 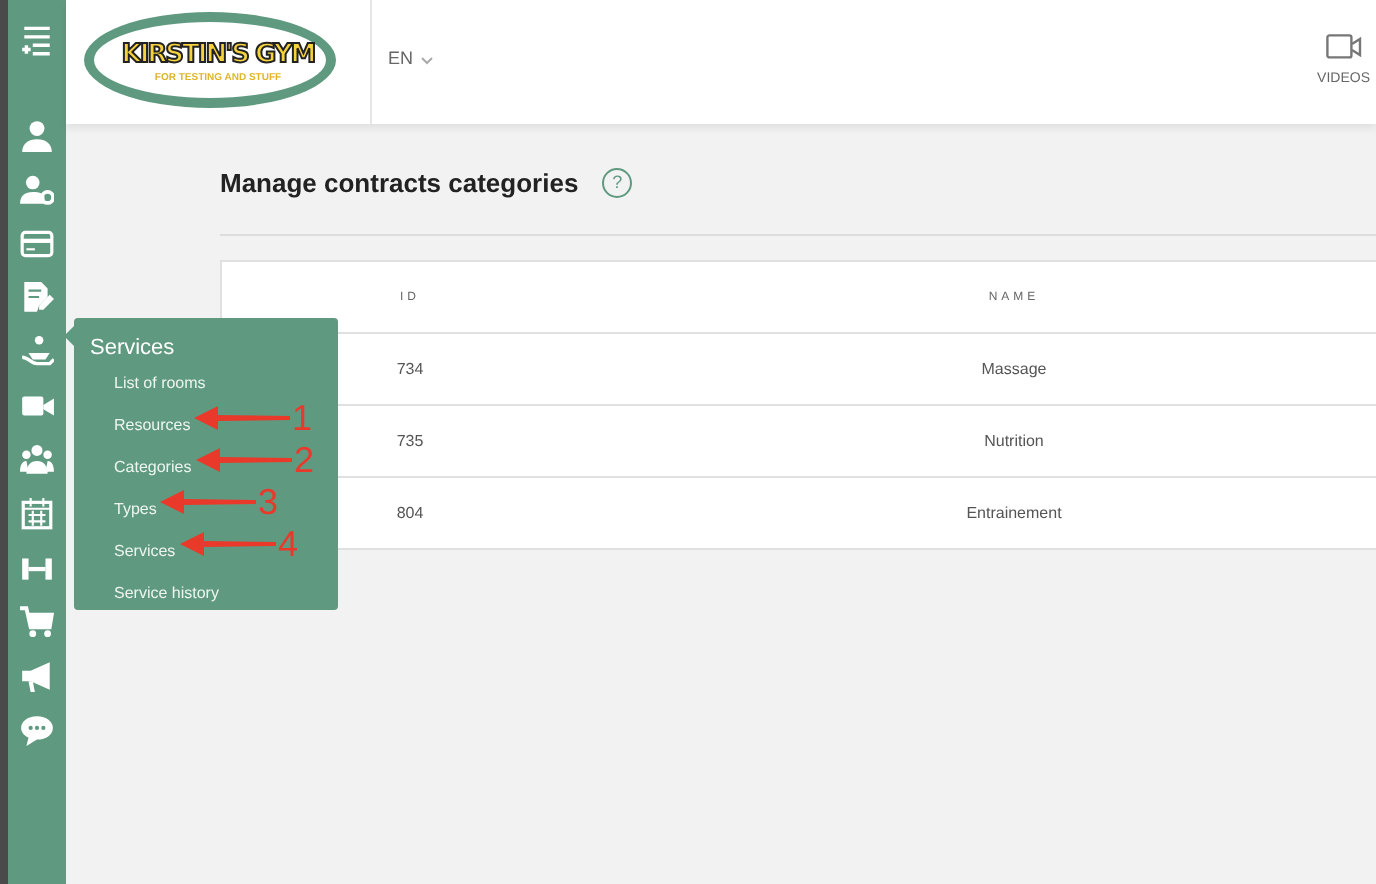 I want to click on megaphone-icon, so click(x=37, y=676).